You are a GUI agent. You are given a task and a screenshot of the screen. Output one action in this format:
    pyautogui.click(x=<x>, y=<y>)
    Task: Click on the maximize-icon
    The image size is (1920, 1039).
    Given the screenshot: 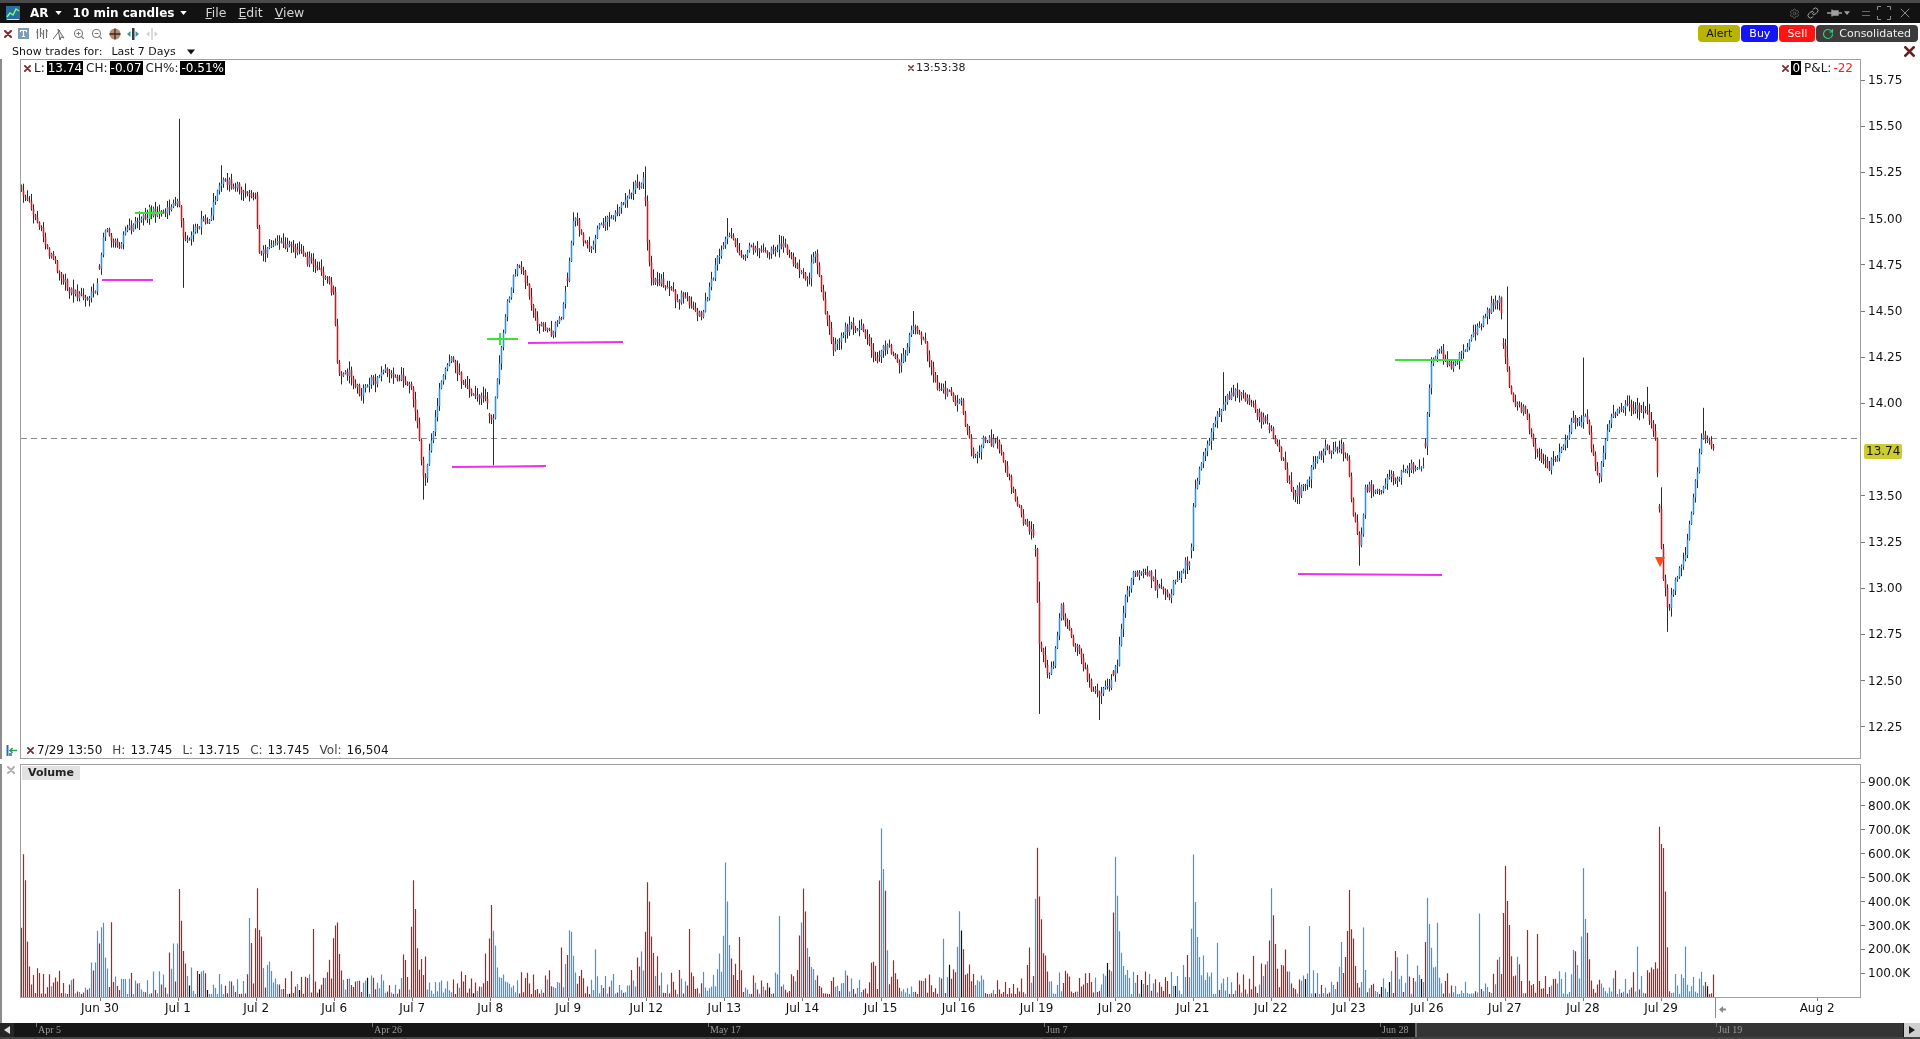 What is the action you would take?
    pyautogui.click(x=1884, y=13)
    